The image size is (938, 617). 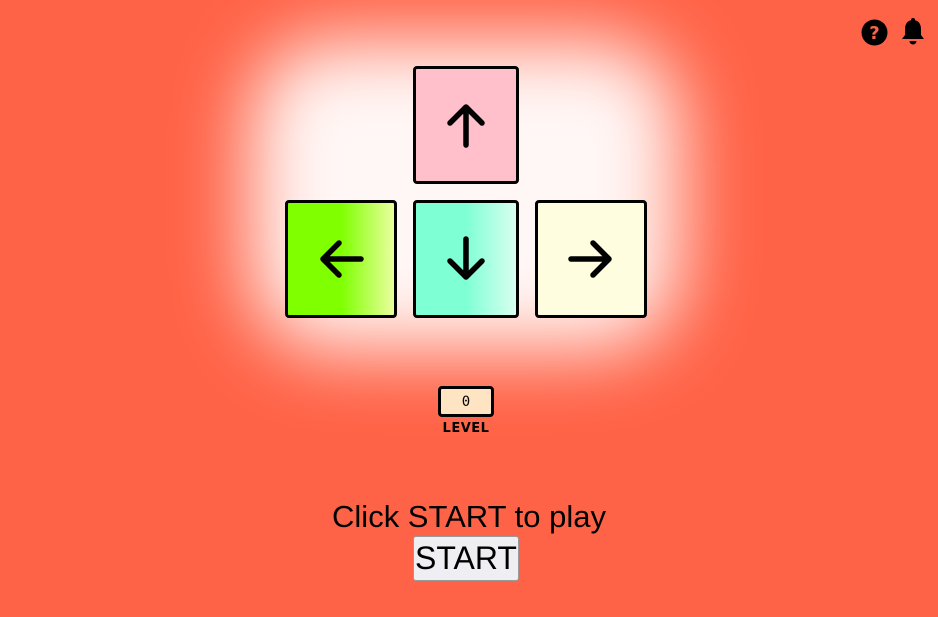 I want to click on key-left, so click(x=341, y=259).